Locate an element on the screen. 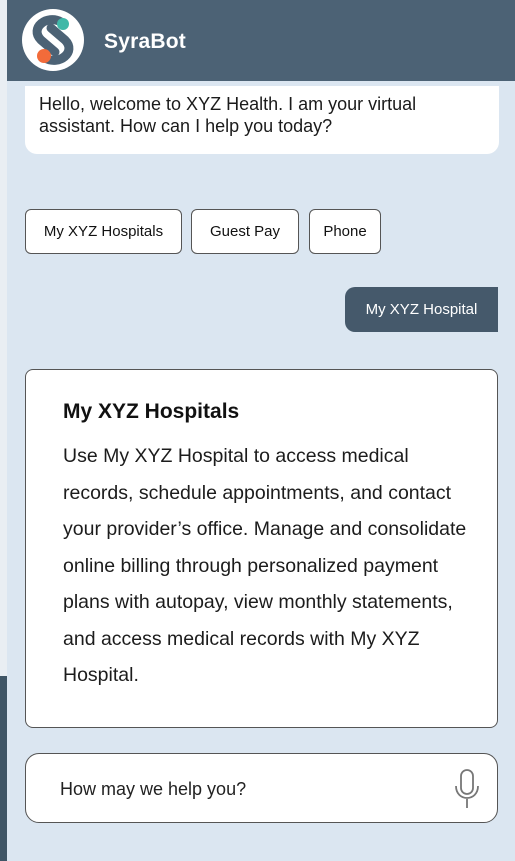 Image resolution: width=515 pixels, height=861 pixels. quick-reply-my-xyz-hospitals: My XYZ Hospitals is located at coordinates (103, 231).